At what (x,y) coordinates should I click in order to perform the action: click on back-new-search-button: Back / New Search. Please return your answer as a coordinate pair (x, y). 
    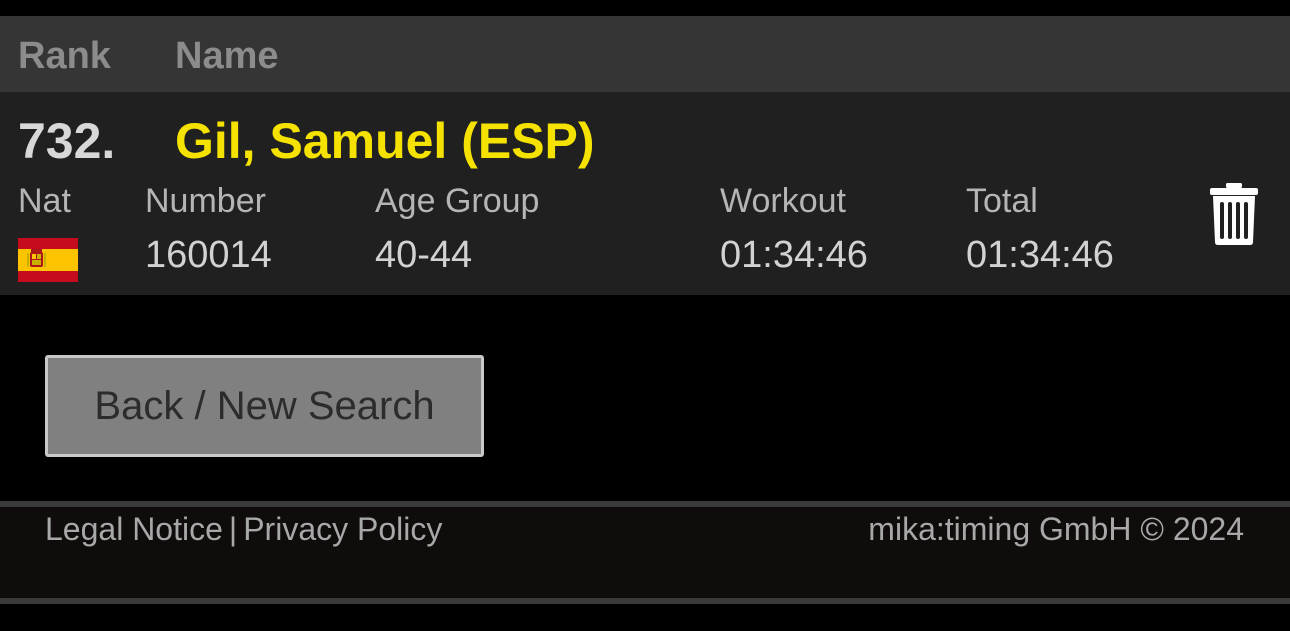
    Looking at the image, I should click on (264, 406).